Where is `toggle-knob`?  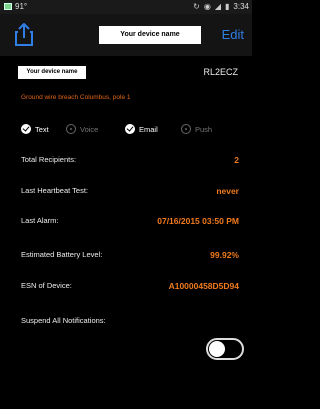 toggle-knob is located at coordinates (217, 349).